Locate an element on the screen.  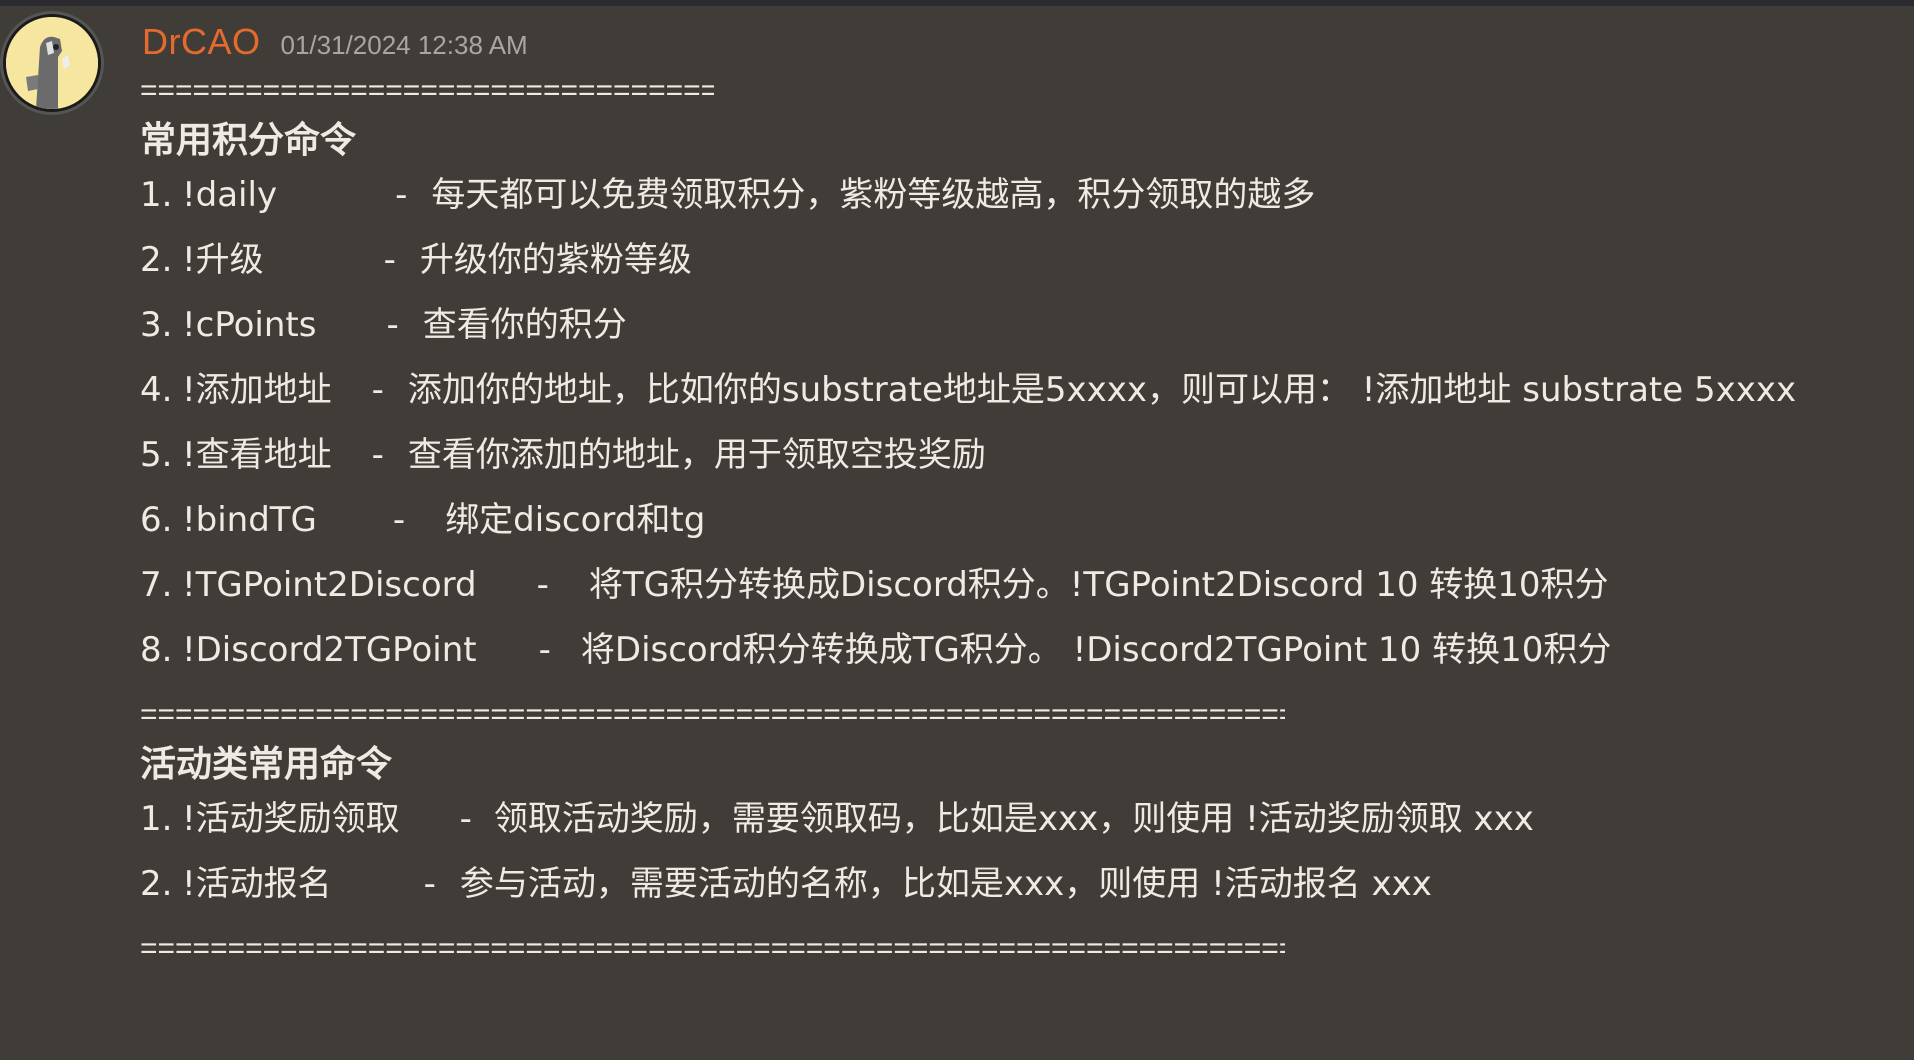
item-number: 6. is located at coordinates (156, 520).